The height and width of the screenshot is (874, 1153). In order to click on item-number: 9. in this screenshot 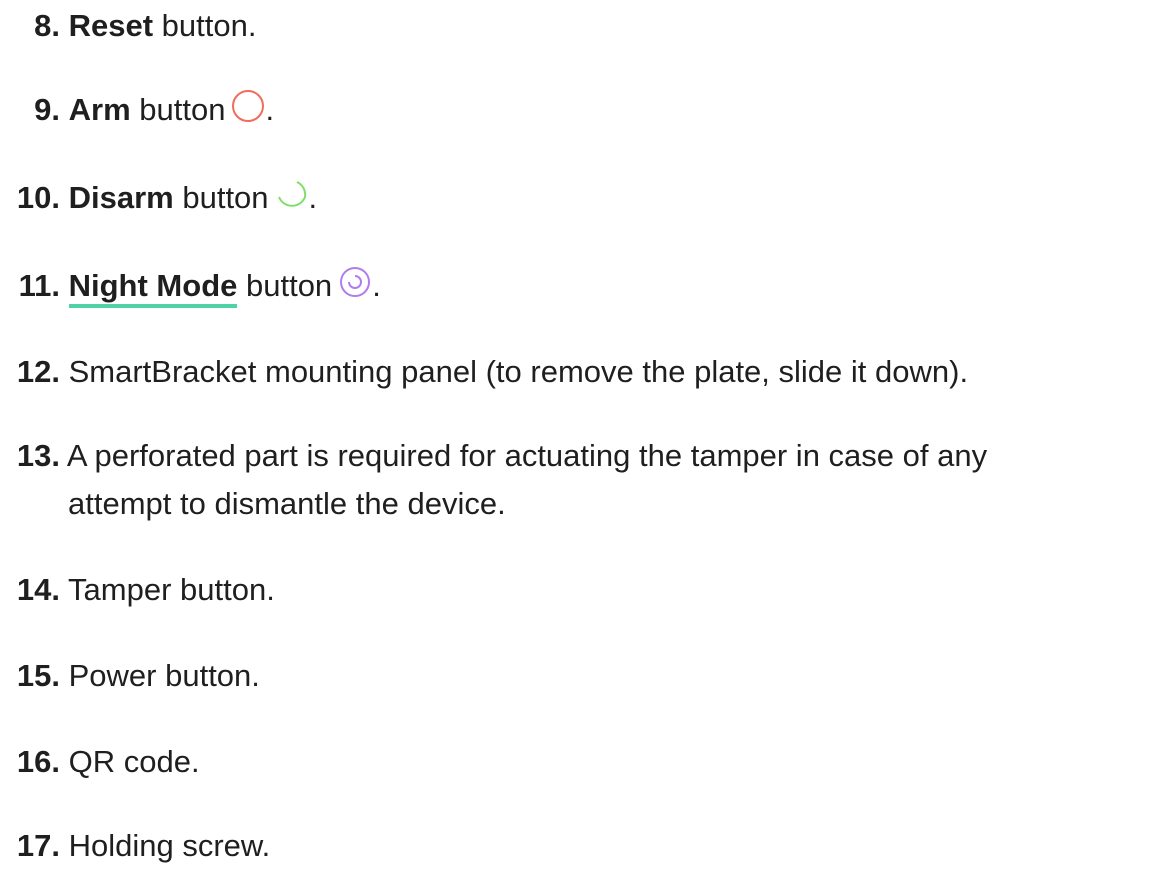, I will do `click(47, 109)`.